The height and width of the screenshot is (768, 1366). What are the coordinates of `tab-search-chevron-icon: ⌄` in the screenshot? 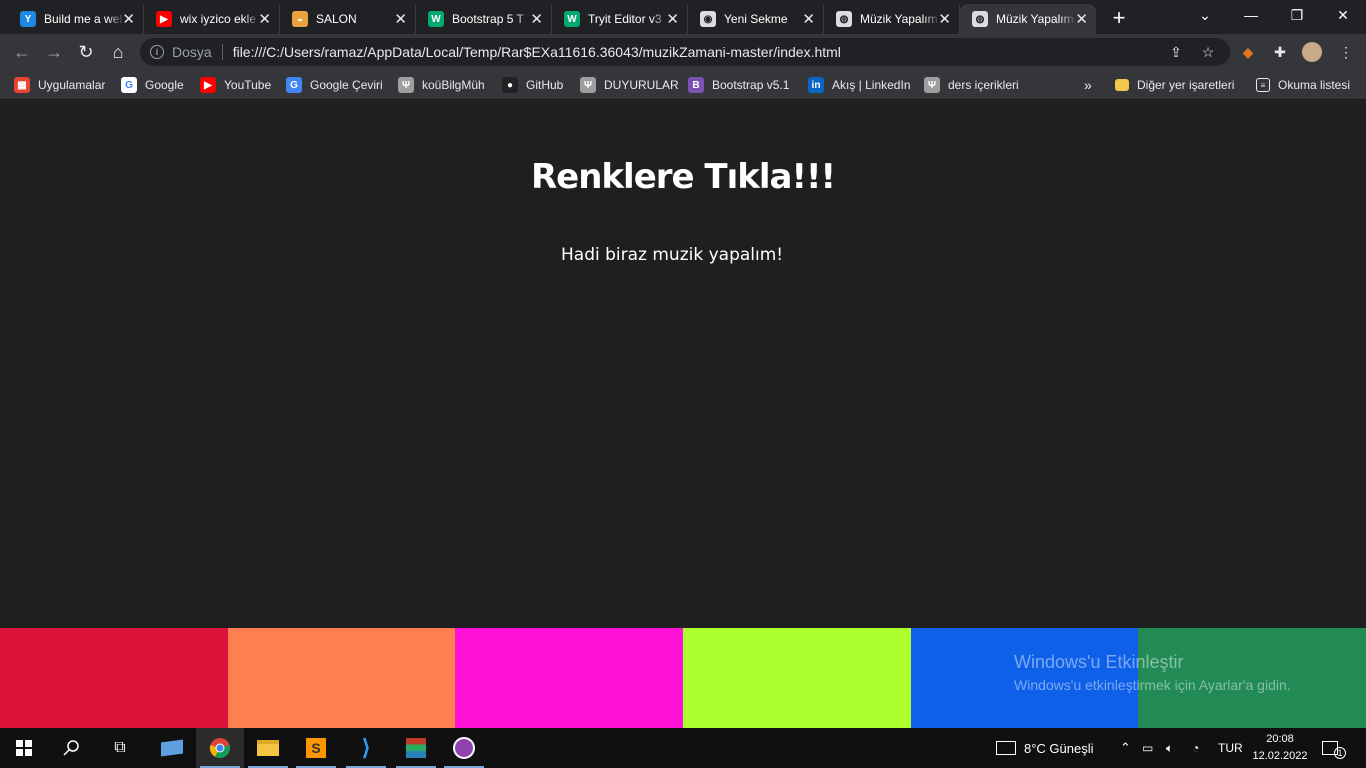 It's located at (1205, 16).